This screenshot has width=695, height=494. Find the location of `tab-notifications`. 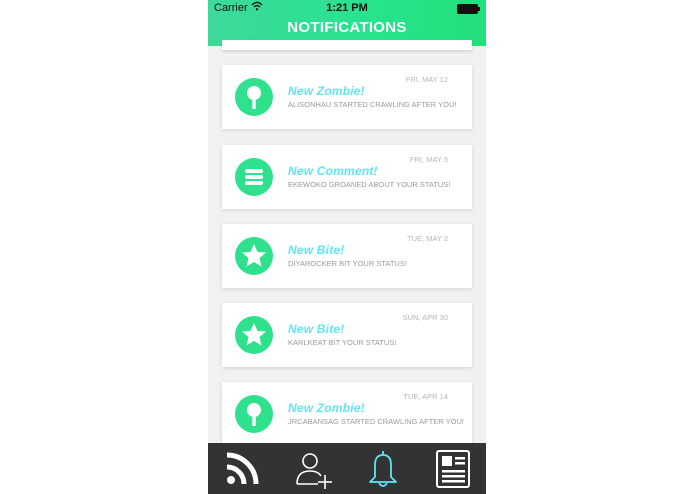

tab-notifications is located at coordinates (382, 468).